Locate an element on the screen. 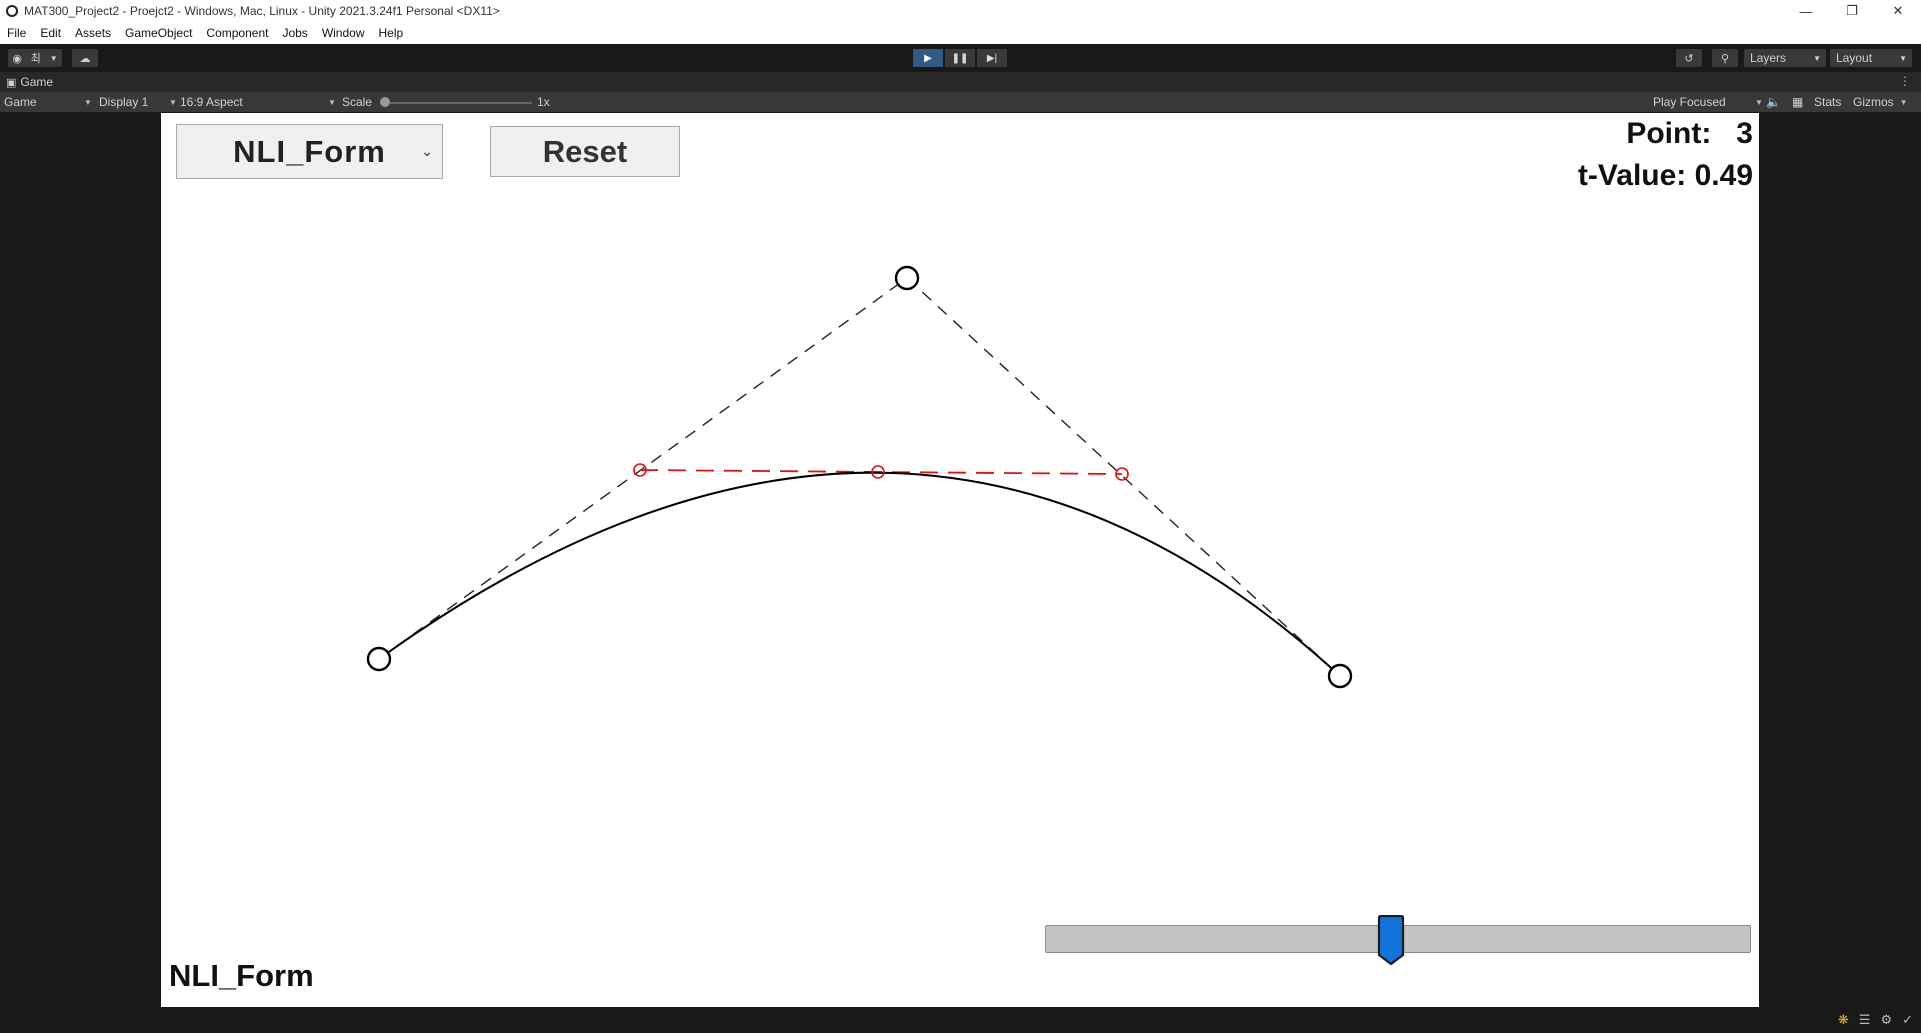  t-value-label: t-Value: 0.49 is located at coordinates (1665, 175).